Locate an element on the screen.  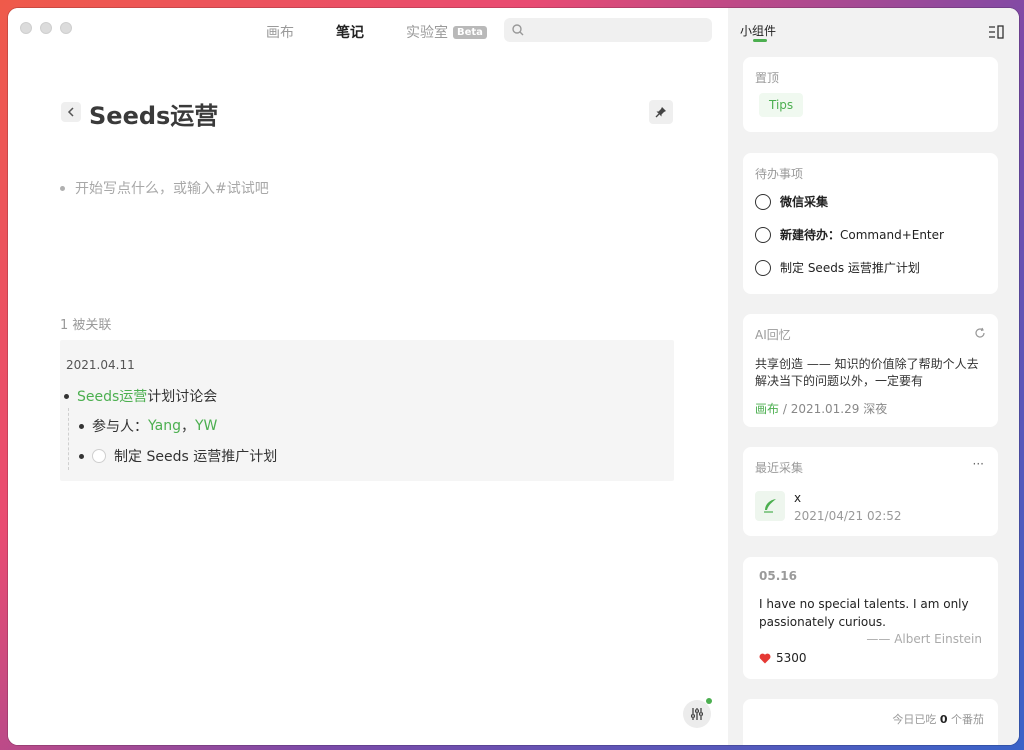
more-button: ··· is located at coordinates (978, 464).